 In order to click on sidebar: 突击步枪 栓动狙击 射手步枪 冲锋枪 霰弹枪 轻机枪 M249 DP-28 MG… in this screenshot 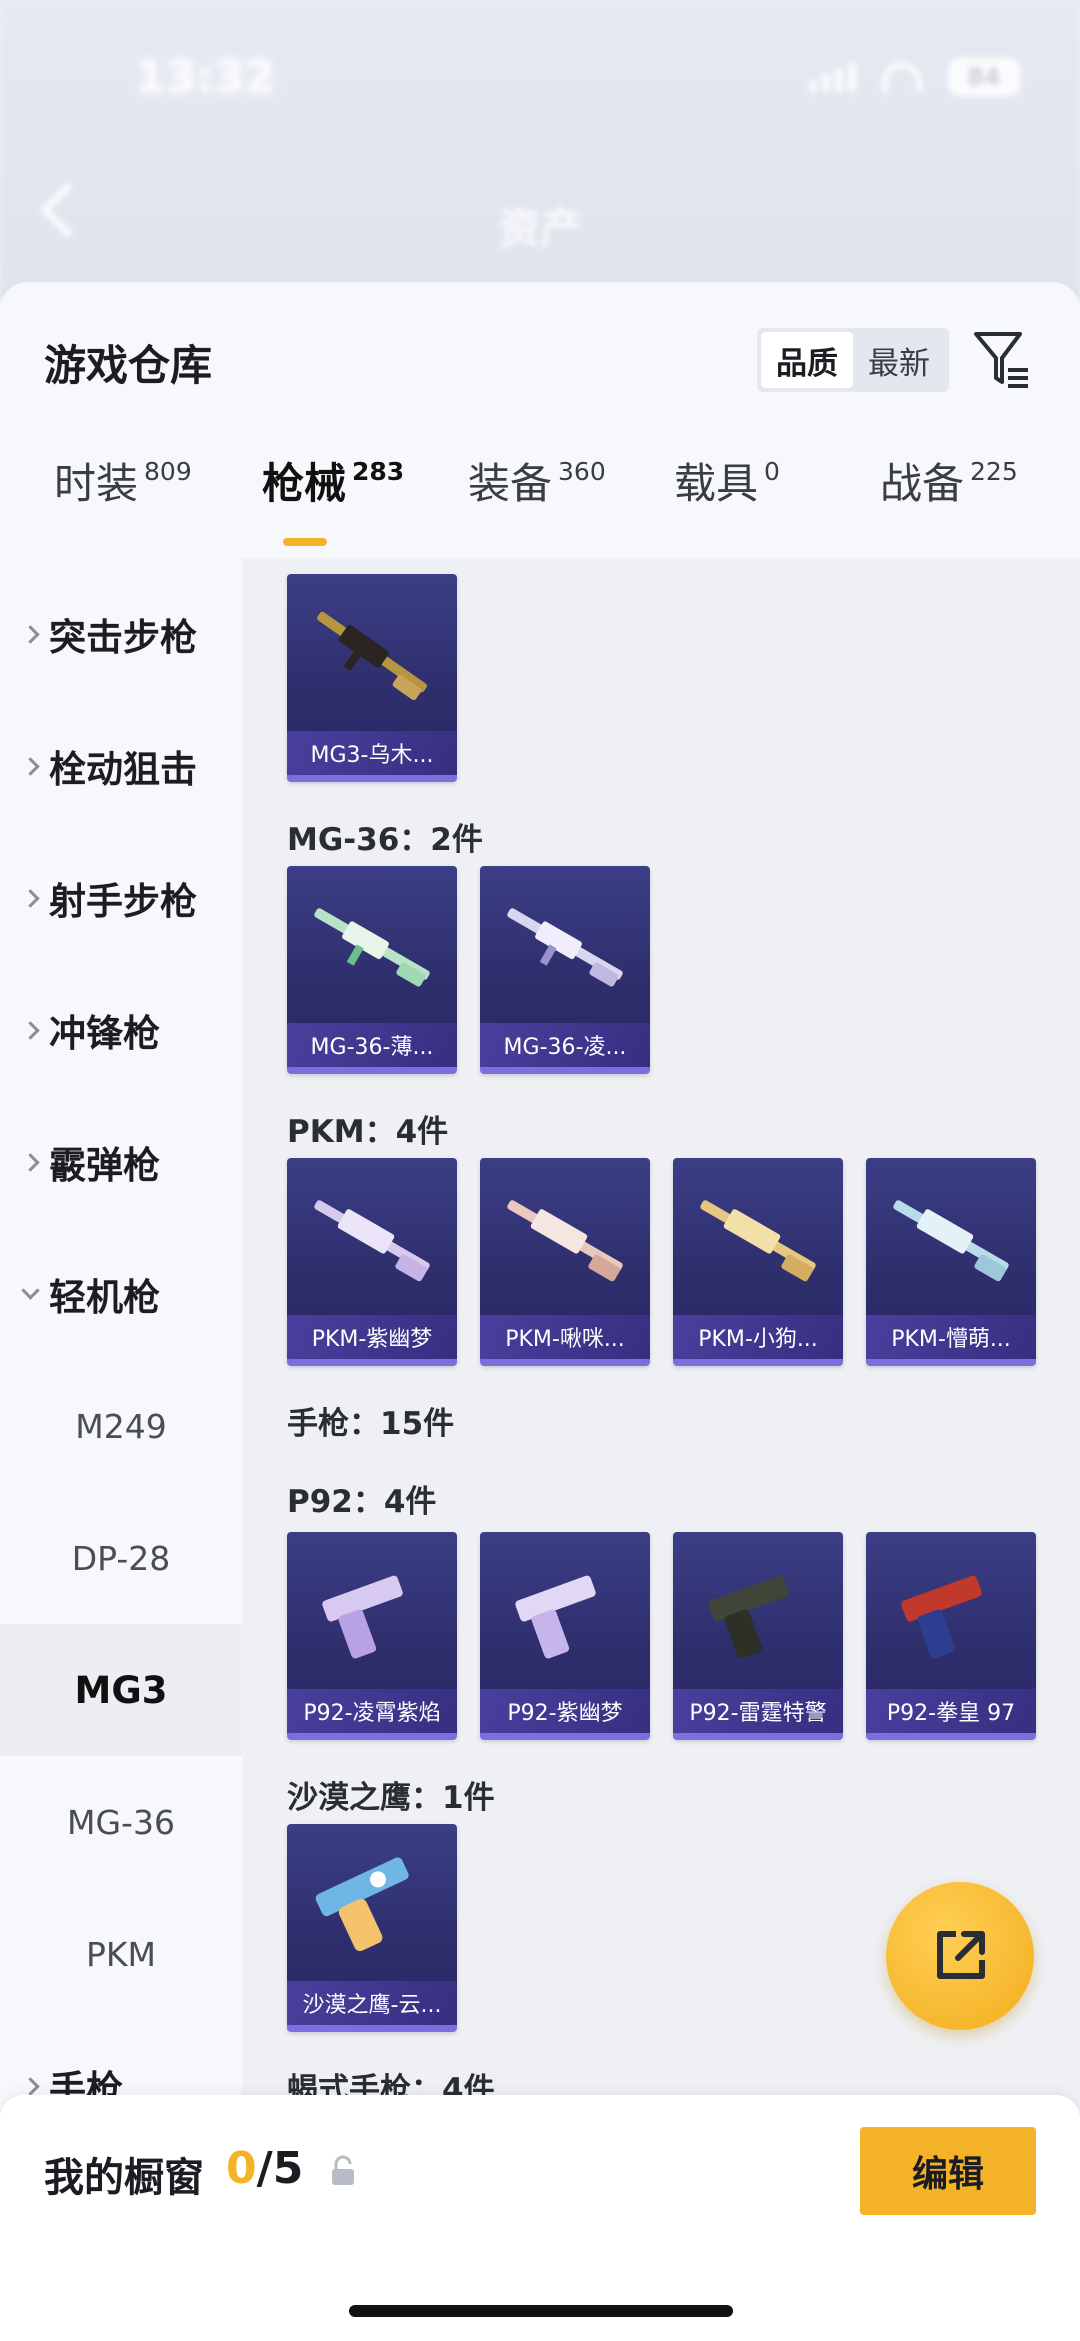, I will do `click(121, 1338)`.